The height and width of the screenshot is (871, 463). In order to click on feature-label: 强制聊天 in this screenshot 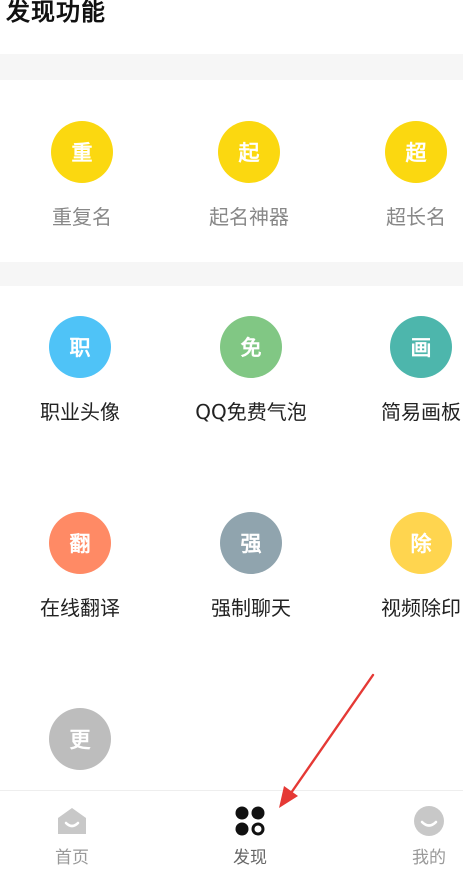, I will do `click(251, 608)`.